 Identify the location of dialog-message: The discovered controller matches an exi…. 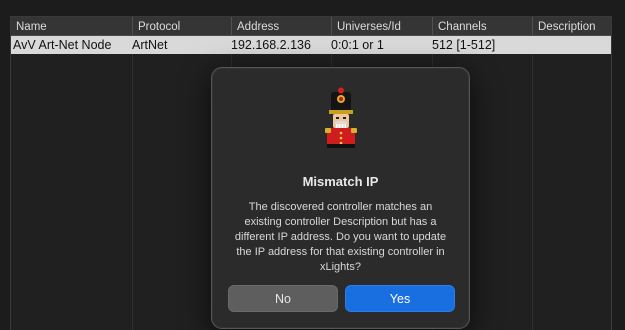
(340, 237).